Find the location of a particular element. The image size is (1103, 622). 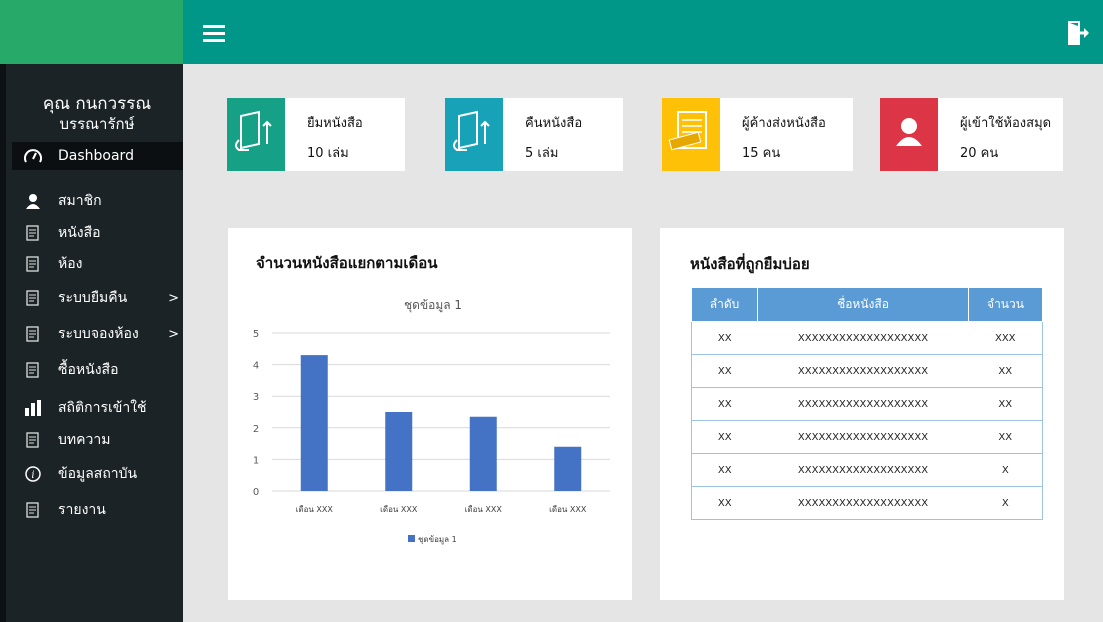

borrow-icon is located at coordinates (33, 298).